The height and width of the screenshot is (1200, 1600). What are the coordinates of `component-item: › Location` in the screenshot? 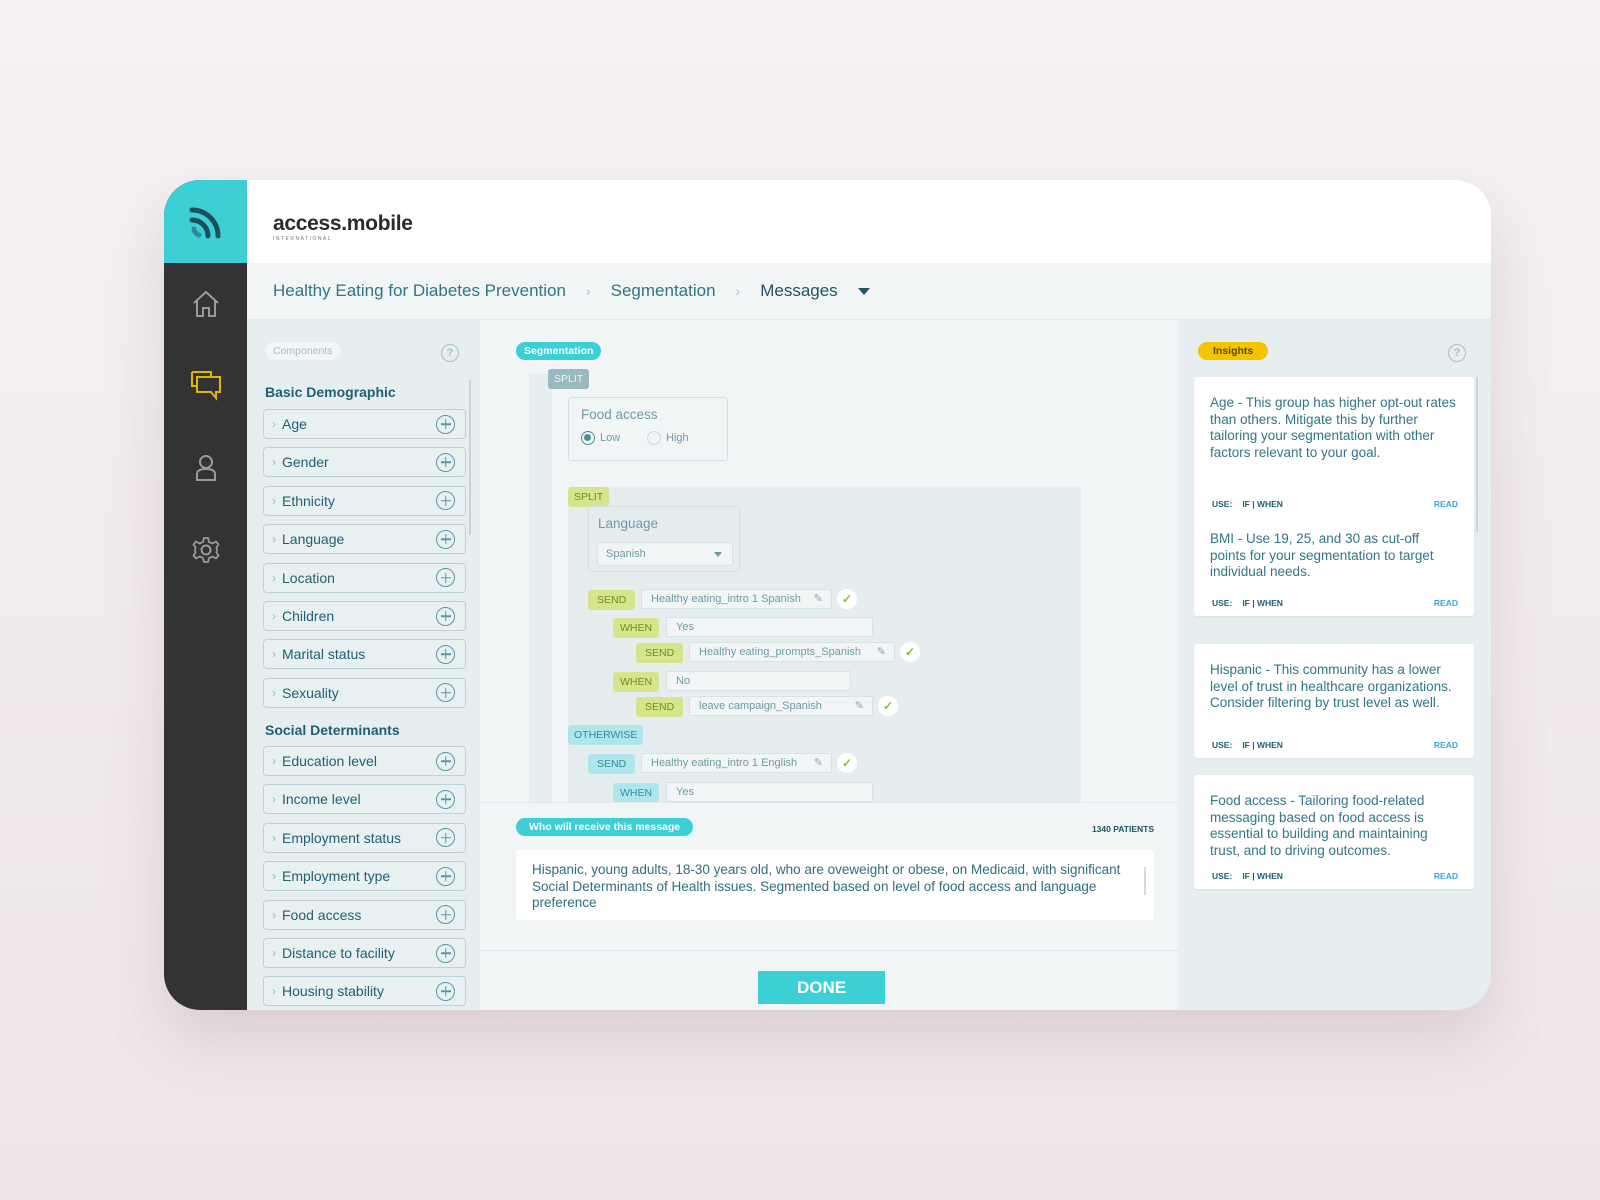 It's located at (364, 577).